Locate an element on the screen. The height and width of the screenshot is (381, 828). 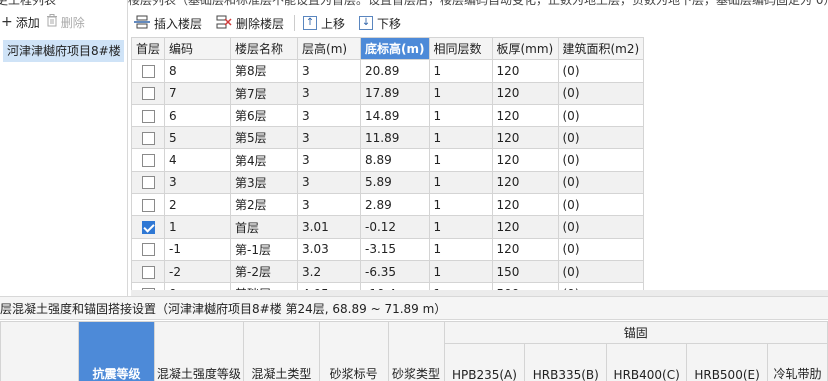
floor-code-cell: 0 is located at coordinates (198, 286).